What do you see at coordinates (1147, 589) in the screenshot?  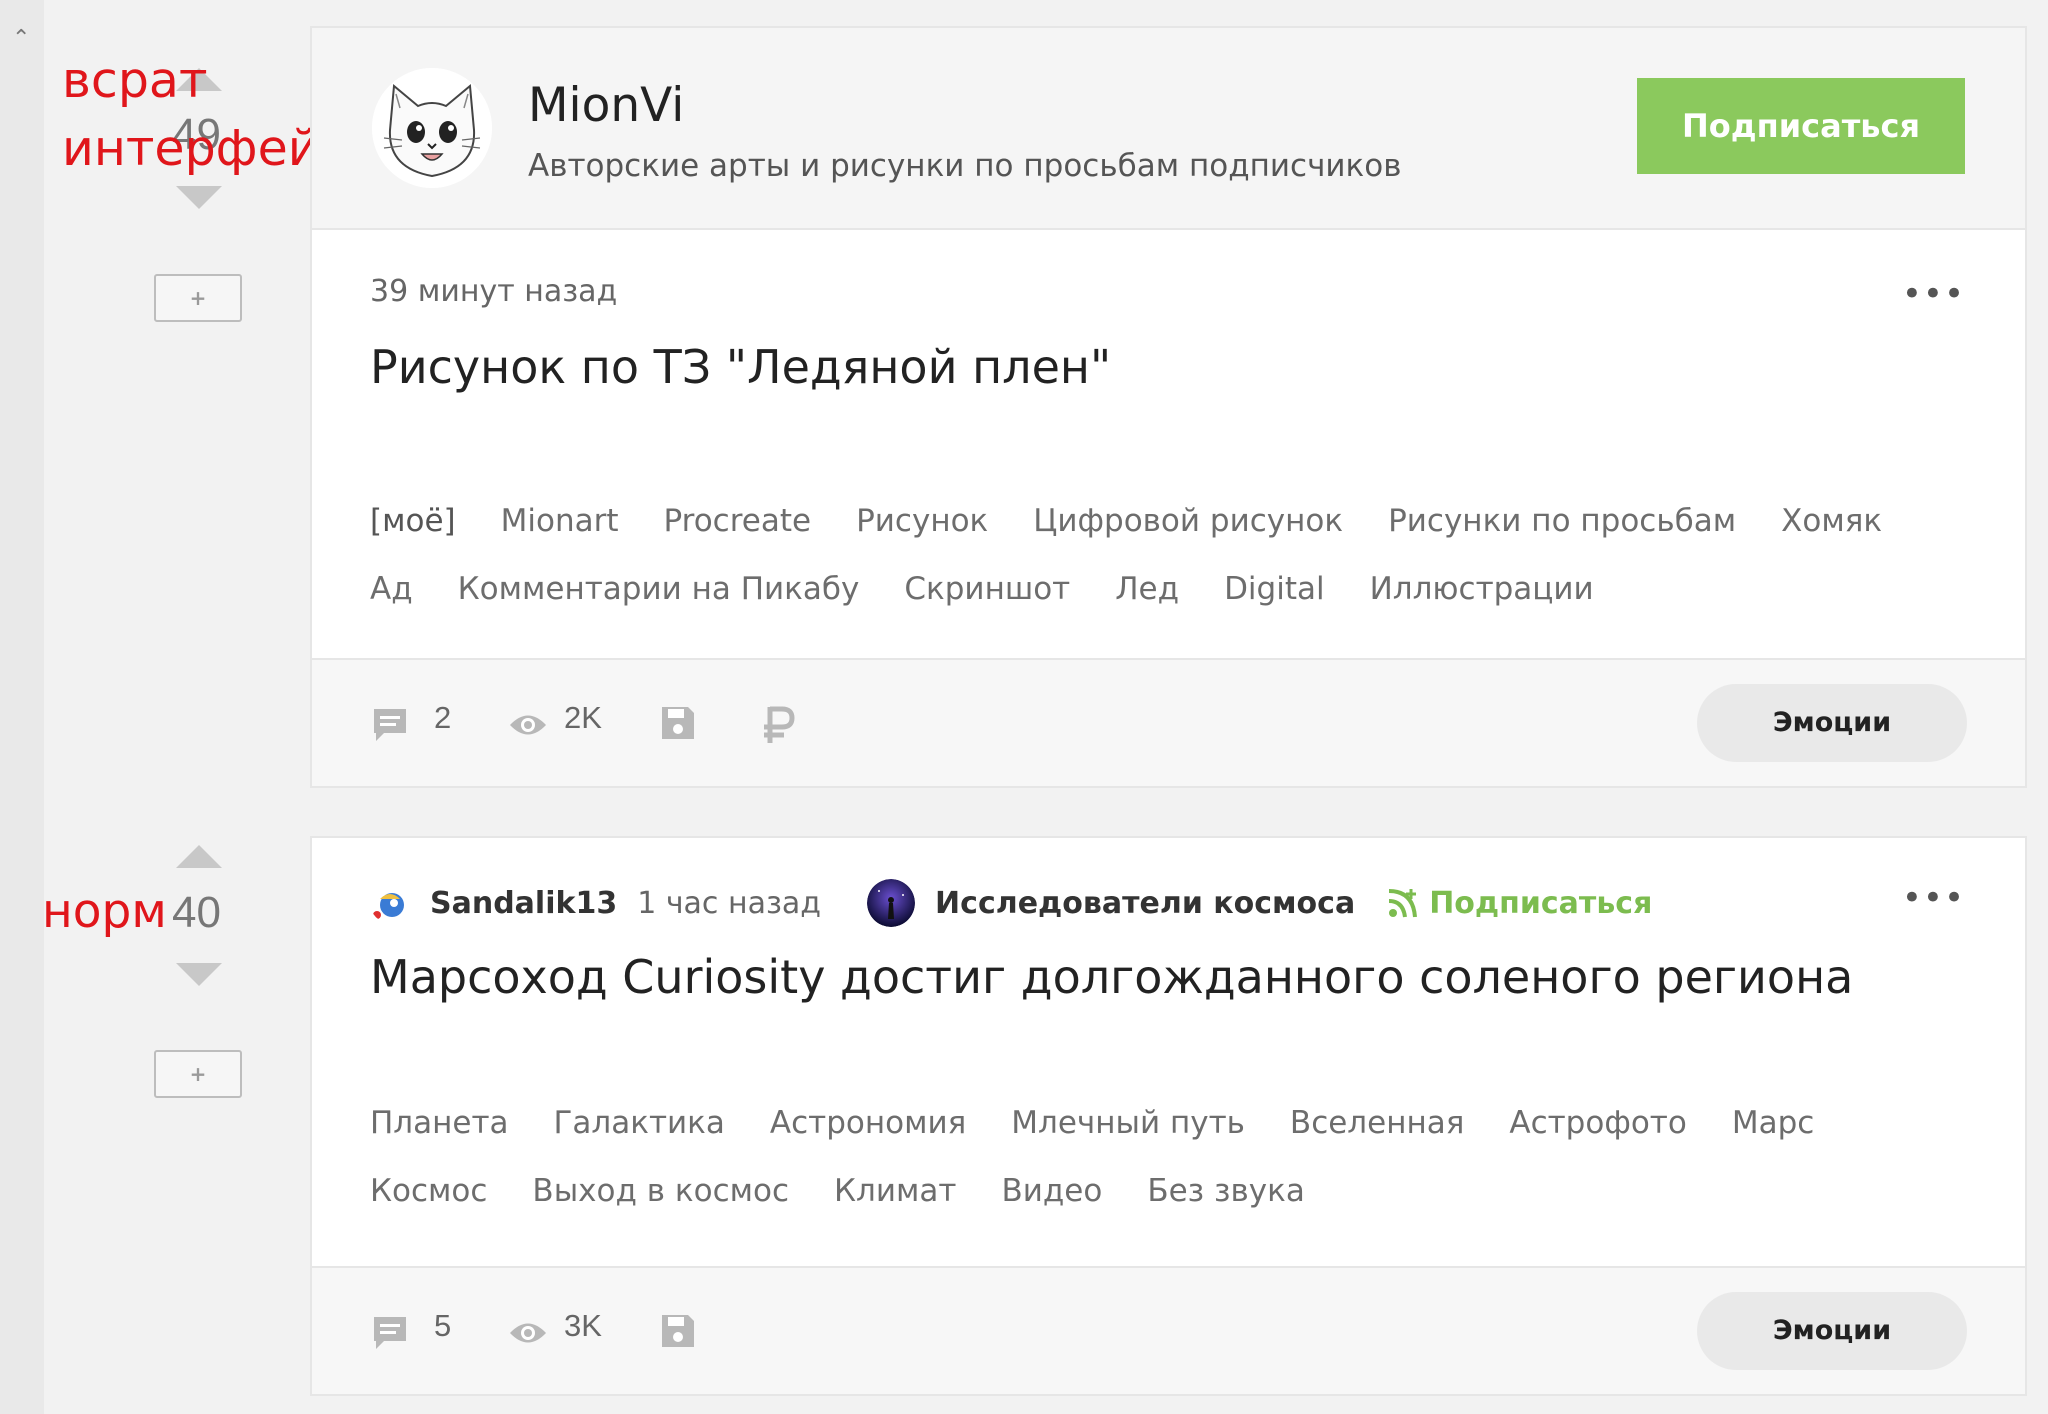 I see `tag: Лед` at bounding box center [1147, 589].